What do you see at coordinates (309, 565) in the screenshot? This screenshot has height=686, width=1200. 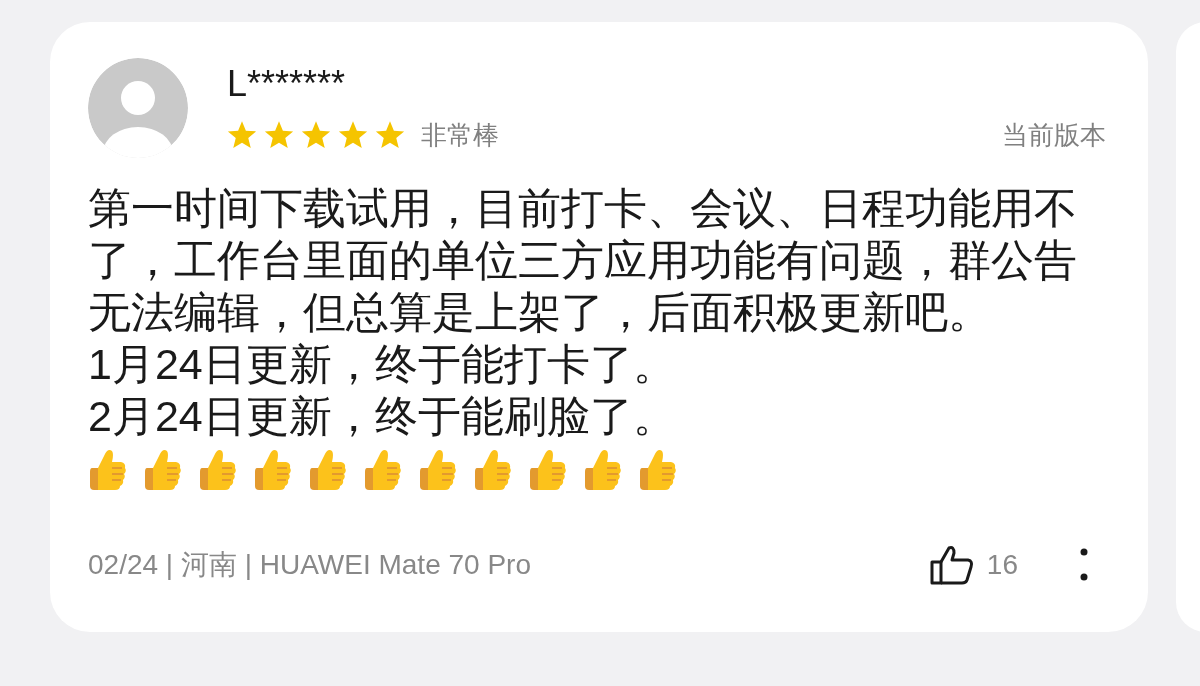 I see `review-meta: 02/24 | 河南 | HUAWEI Mate 70 Pro` at bounding box center [309, 565].